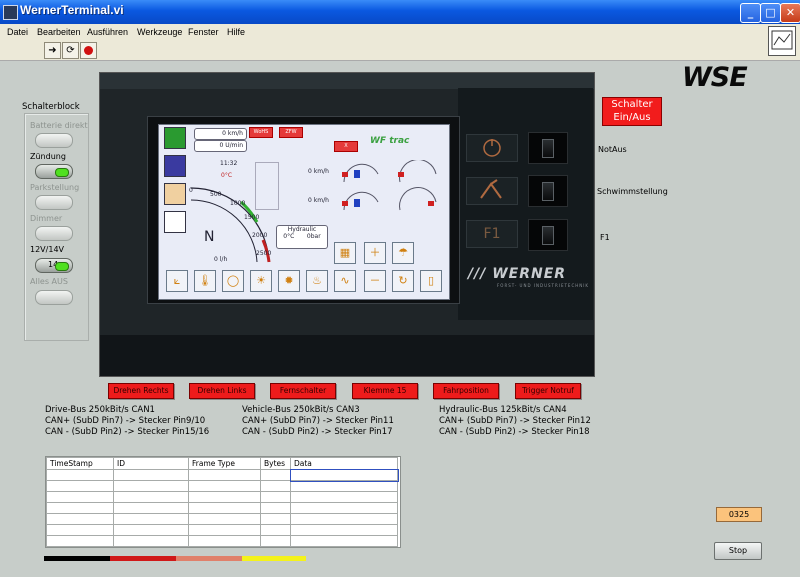  Describe the element at coordinates (222, 391) in the screenshot. I see `drehen-links-button: Drehen Links` at that location.